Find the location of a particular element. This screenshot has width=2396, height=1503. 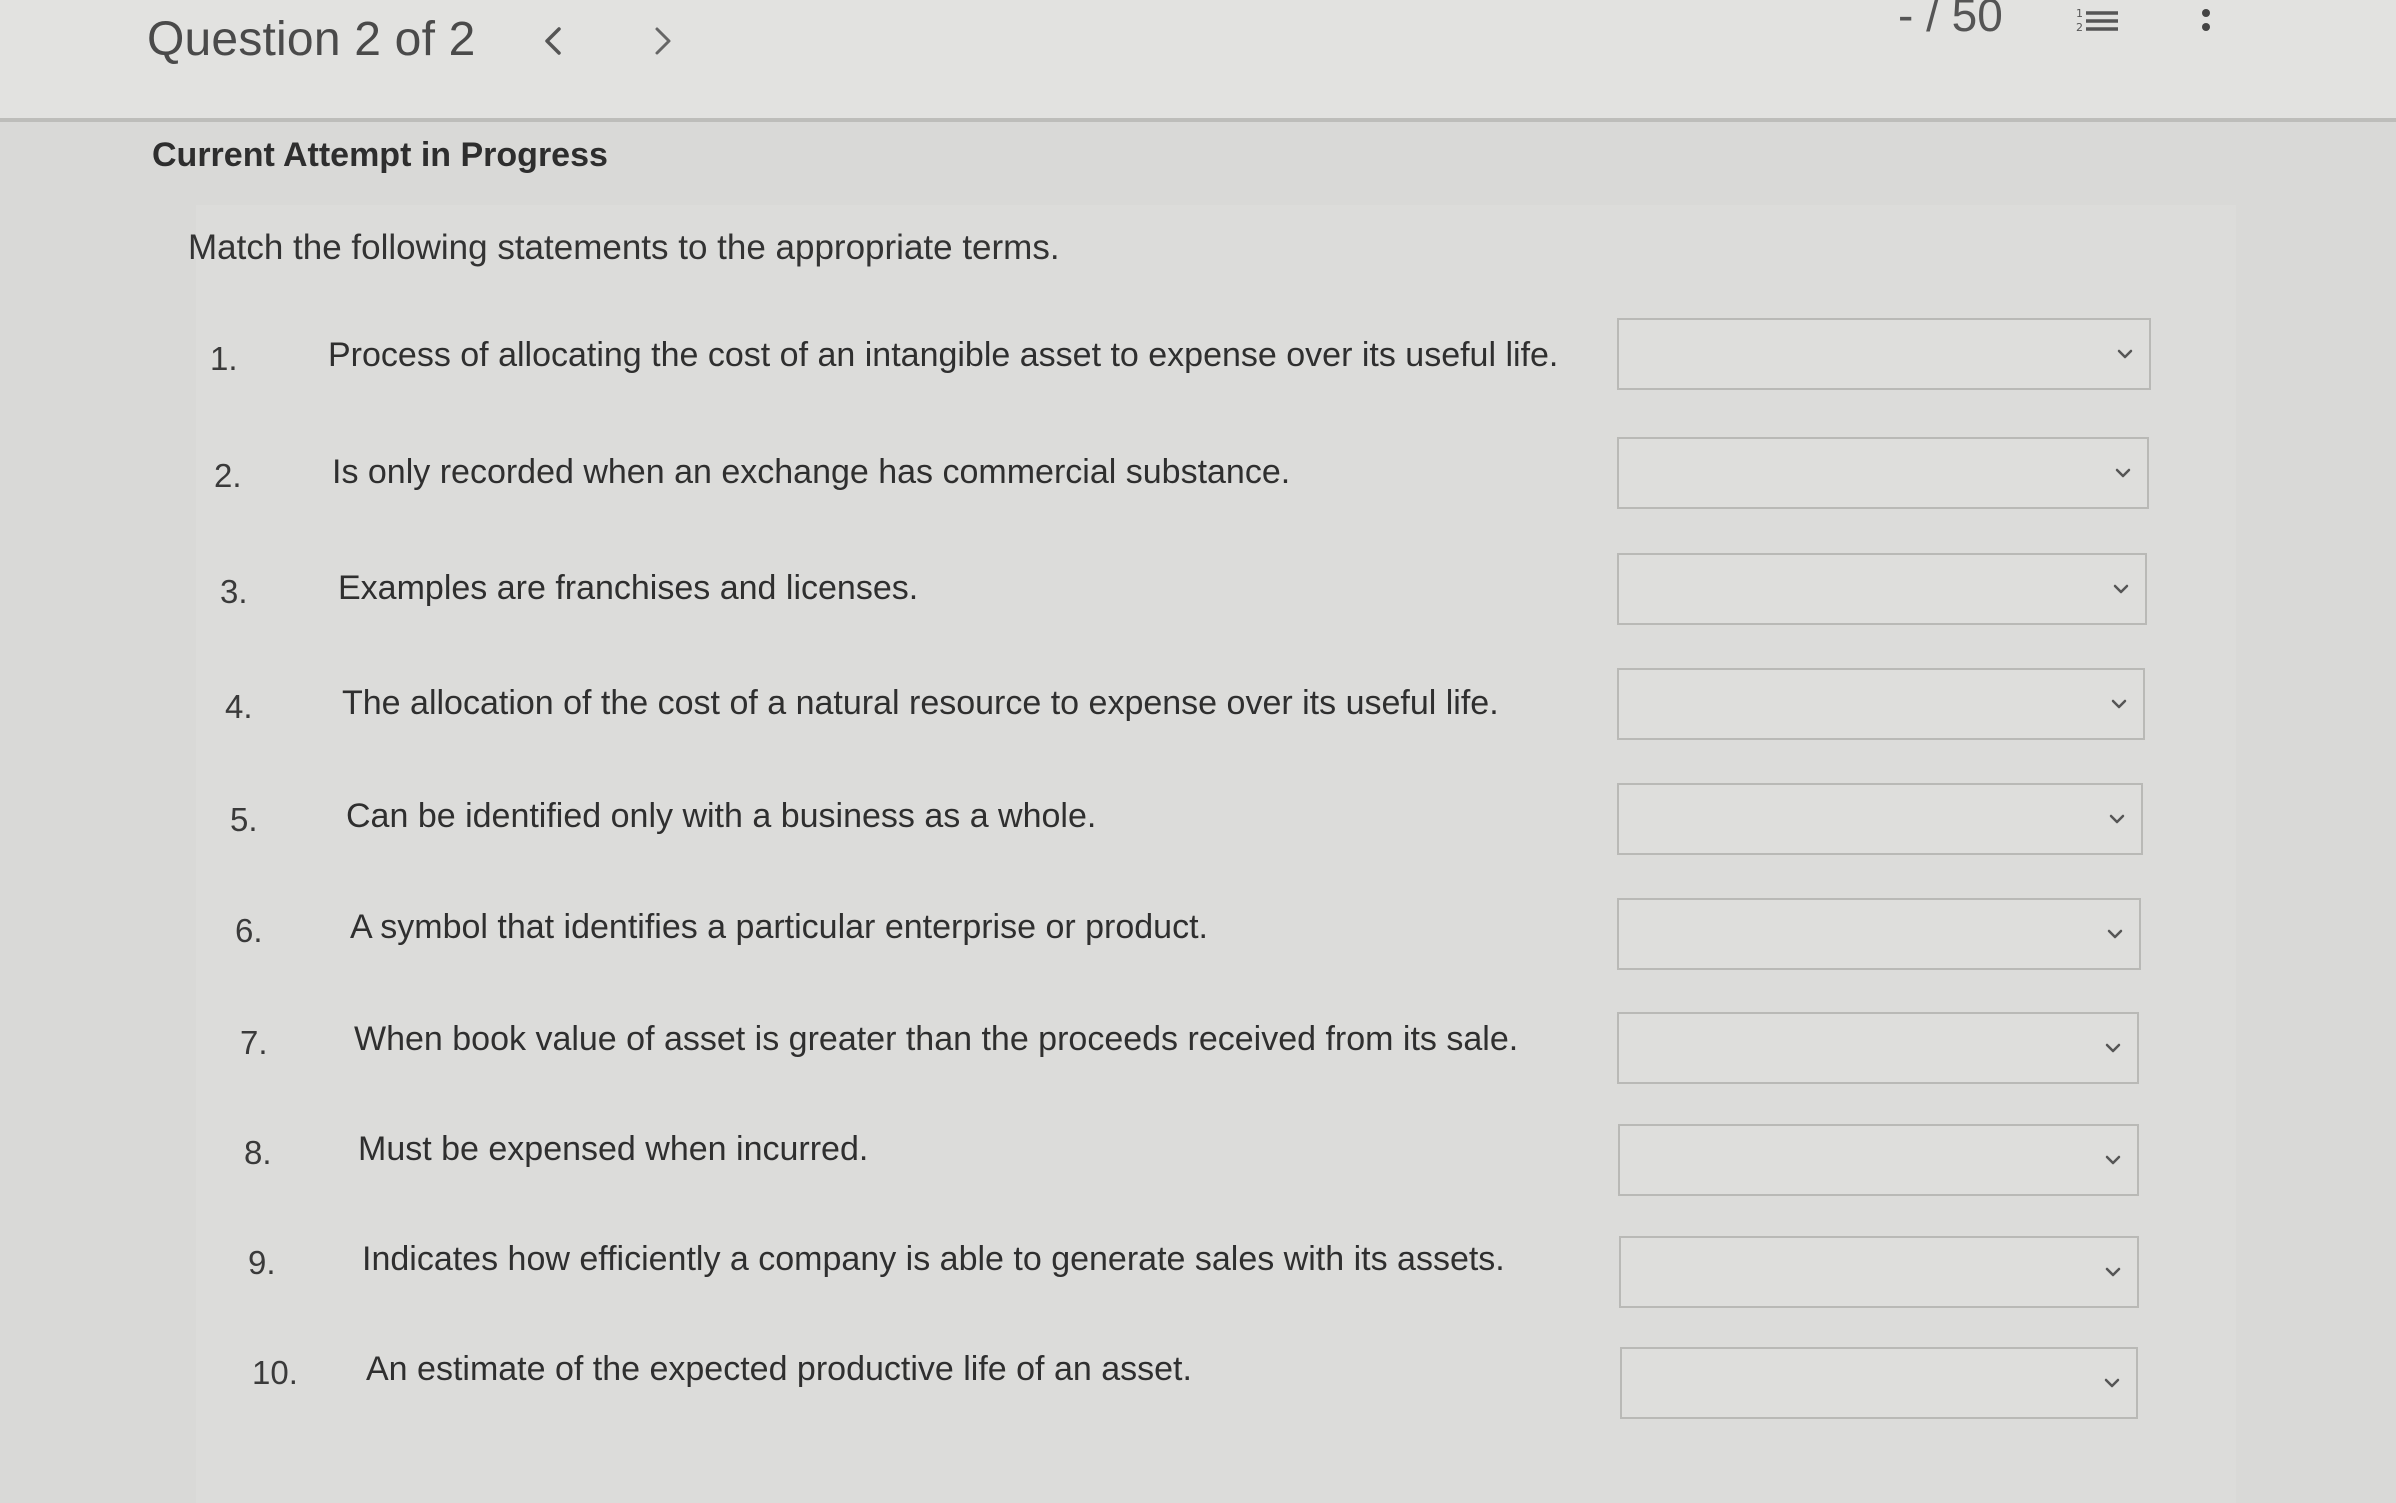

question-list-button: 1 2 is located at coordinates (2097, 20).